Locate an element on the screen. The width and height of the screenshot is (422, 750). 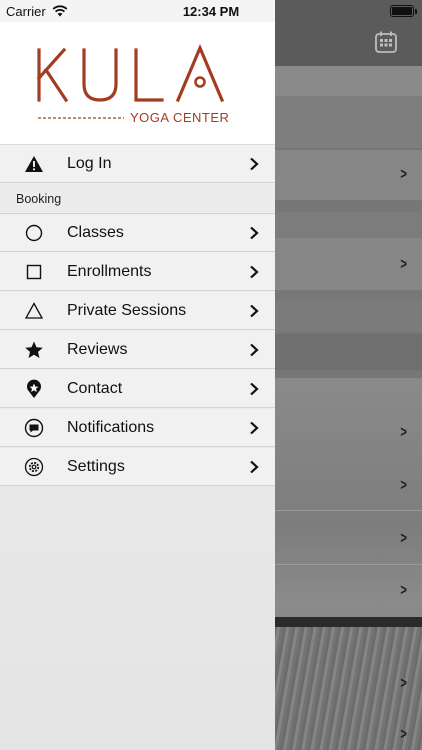
clock: 12:34 PM is located at coordinates (211, 11).